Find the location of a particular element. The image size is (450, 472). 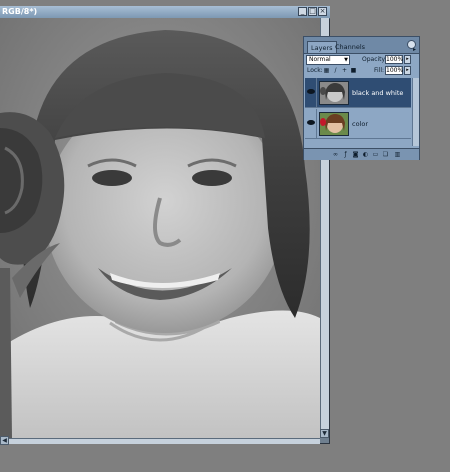

scroll-left-arrow: ◀ is located at coordinates (4, 440).